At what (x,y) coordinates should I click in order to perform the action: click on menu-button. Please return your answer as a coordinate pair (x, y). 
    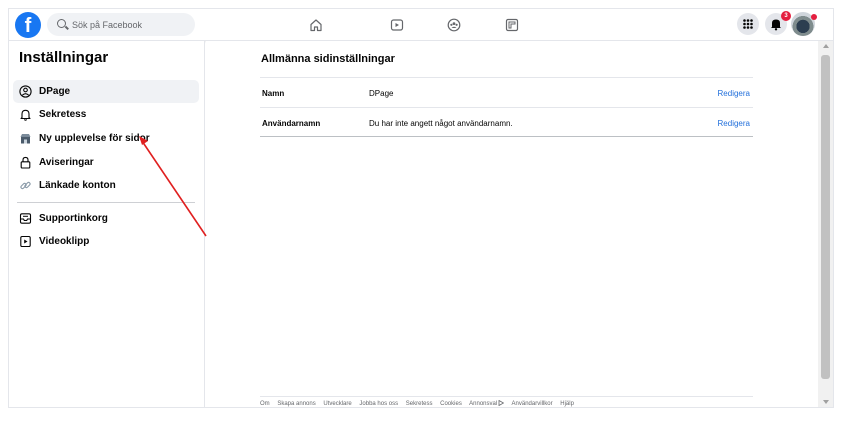
    Looking at the image, I should click on (748, 24).